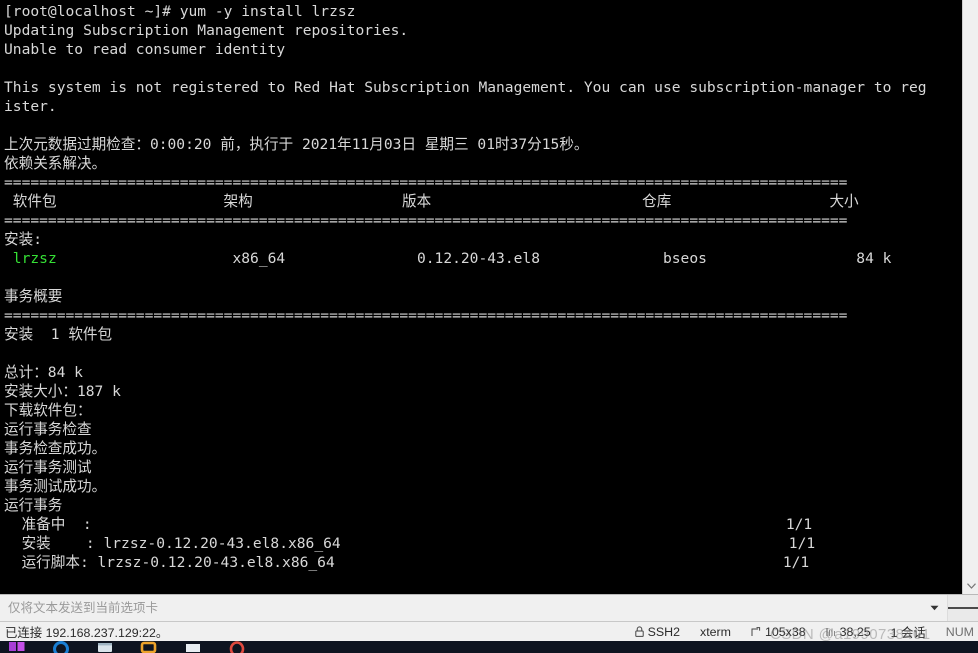  What do you see at coordinates (33, 505) in the screenshot?
I see `terminal-line: 运行事务` at bounding box center [33, 505].